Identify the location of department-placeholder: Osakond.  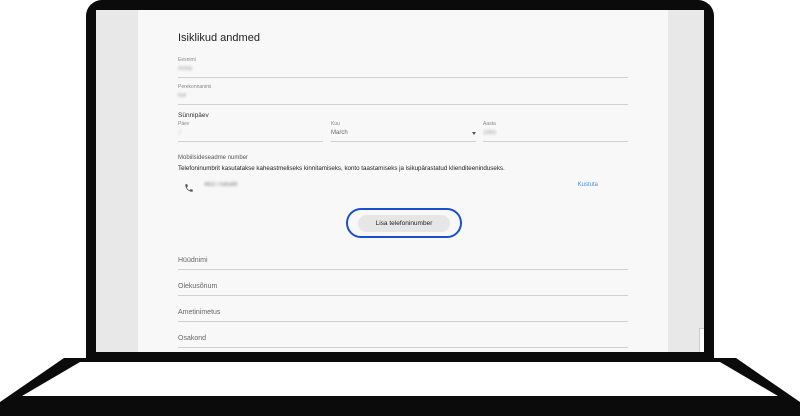
(192, 338).